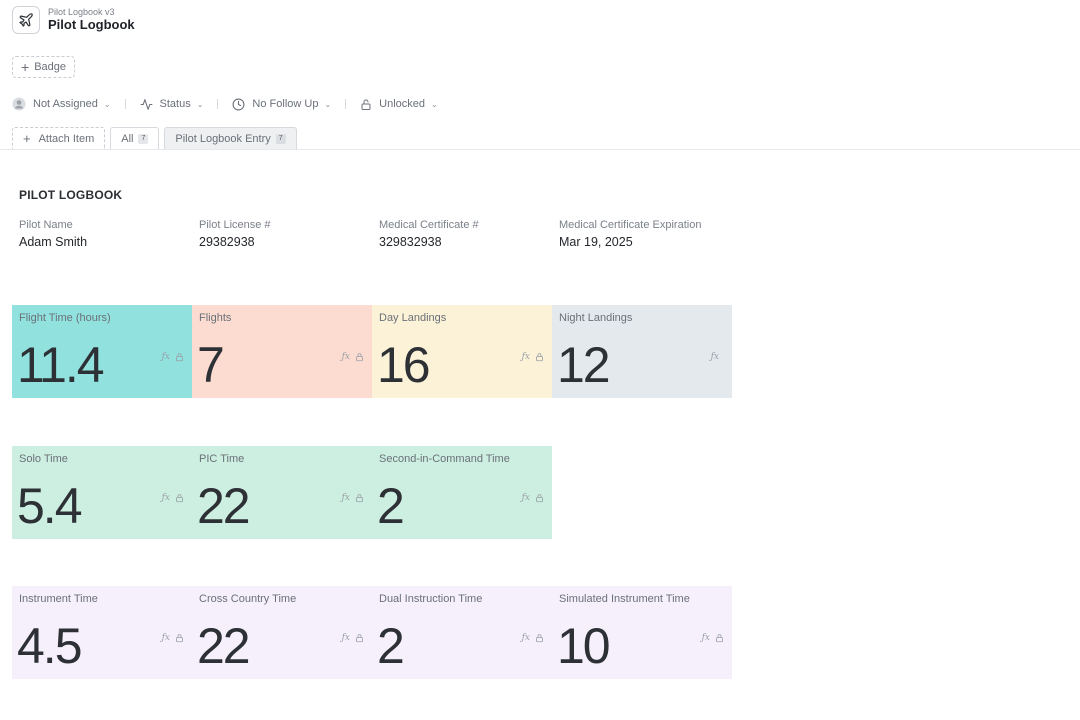 This screenshot has height=720, width=1080. Describe the element at coordinates (248, 599) in the screenshot. I see `stat-label: Cross Country Time` at that location.